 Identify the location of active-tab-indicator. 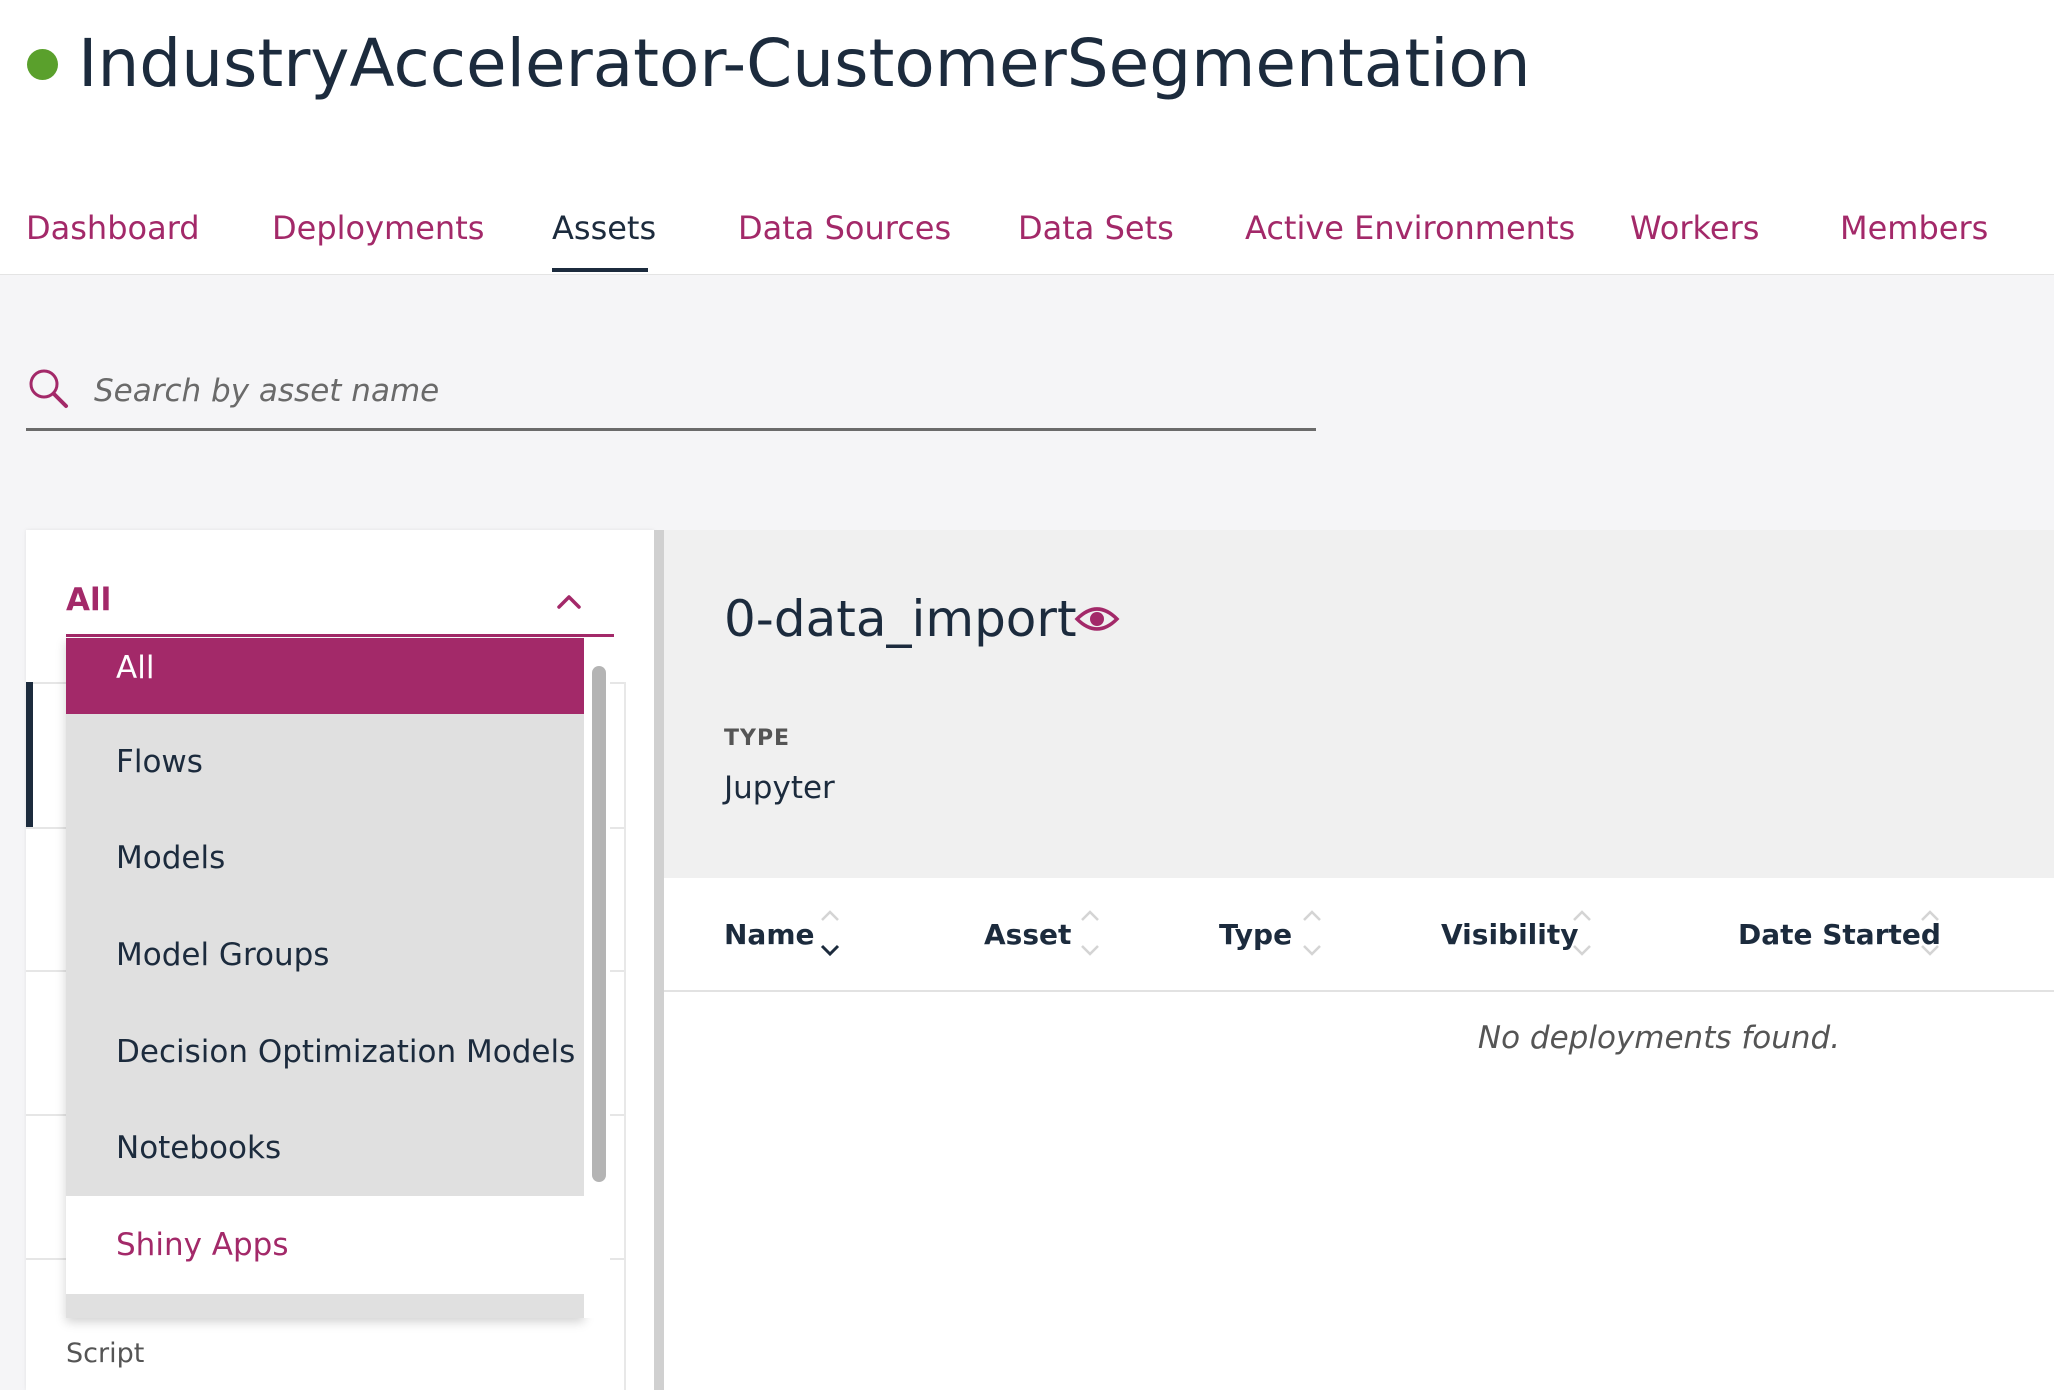
(600, 270).